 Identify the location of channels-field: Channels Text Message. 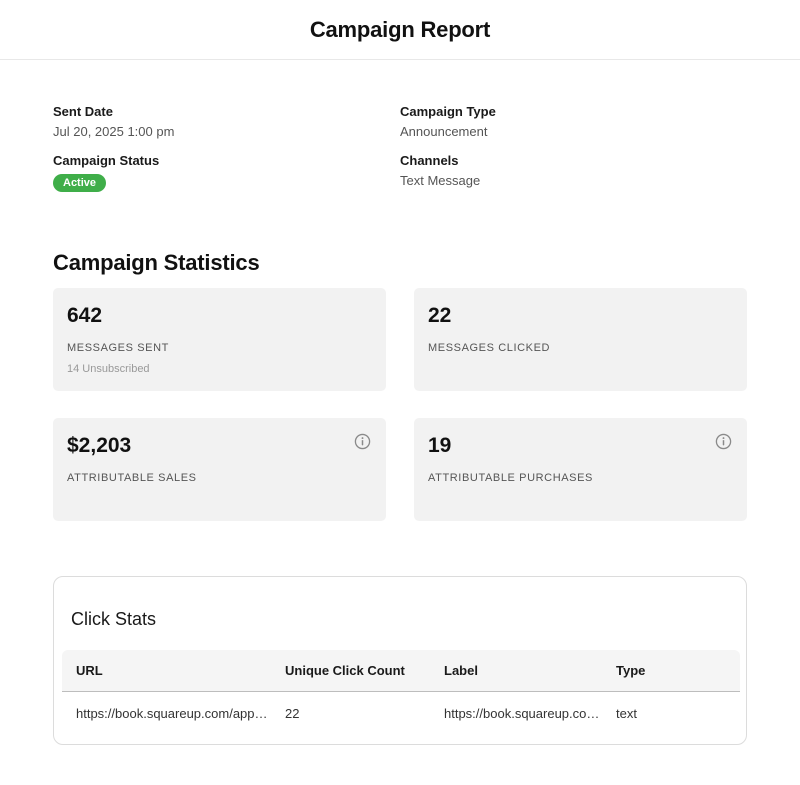
(573, 172).